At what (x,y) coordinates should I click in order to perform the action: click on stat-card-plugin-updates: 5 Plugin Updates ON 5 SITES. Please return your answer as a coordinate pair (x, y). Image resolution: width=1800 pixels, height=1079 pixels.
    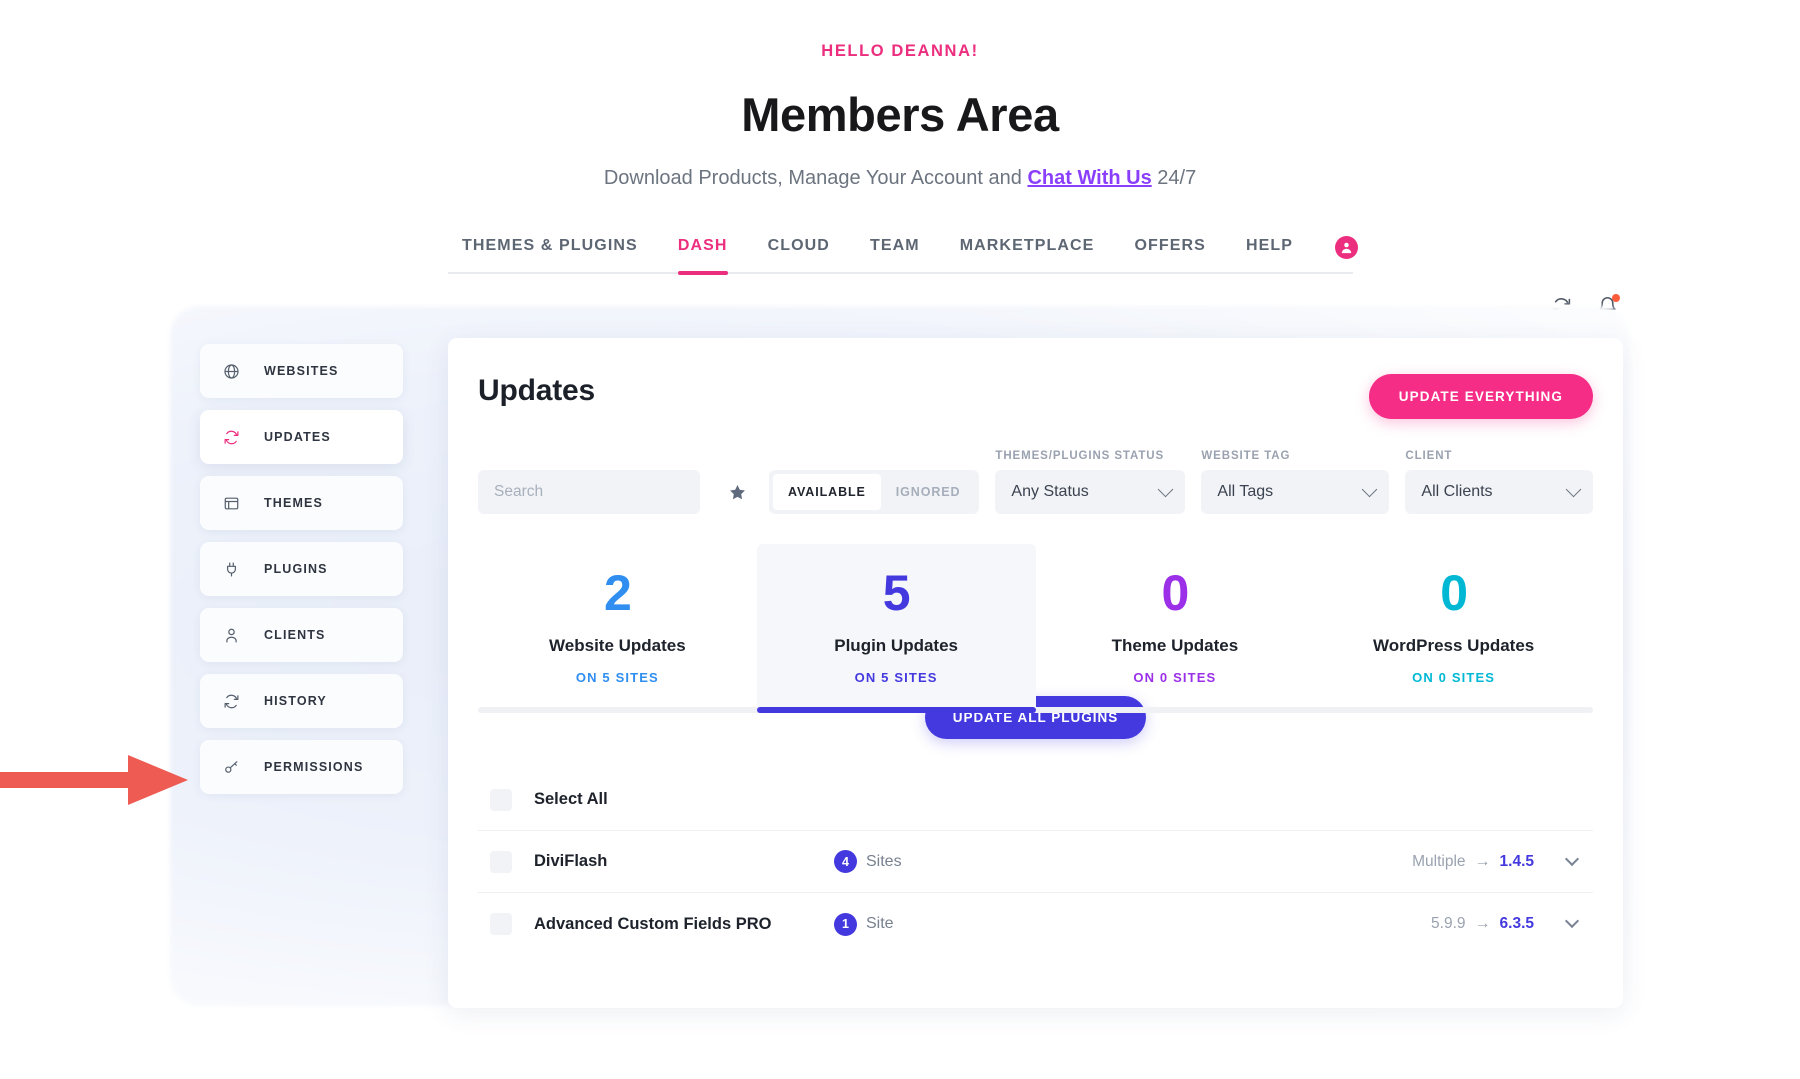
    Looking at the image, I should click on (896, 625).